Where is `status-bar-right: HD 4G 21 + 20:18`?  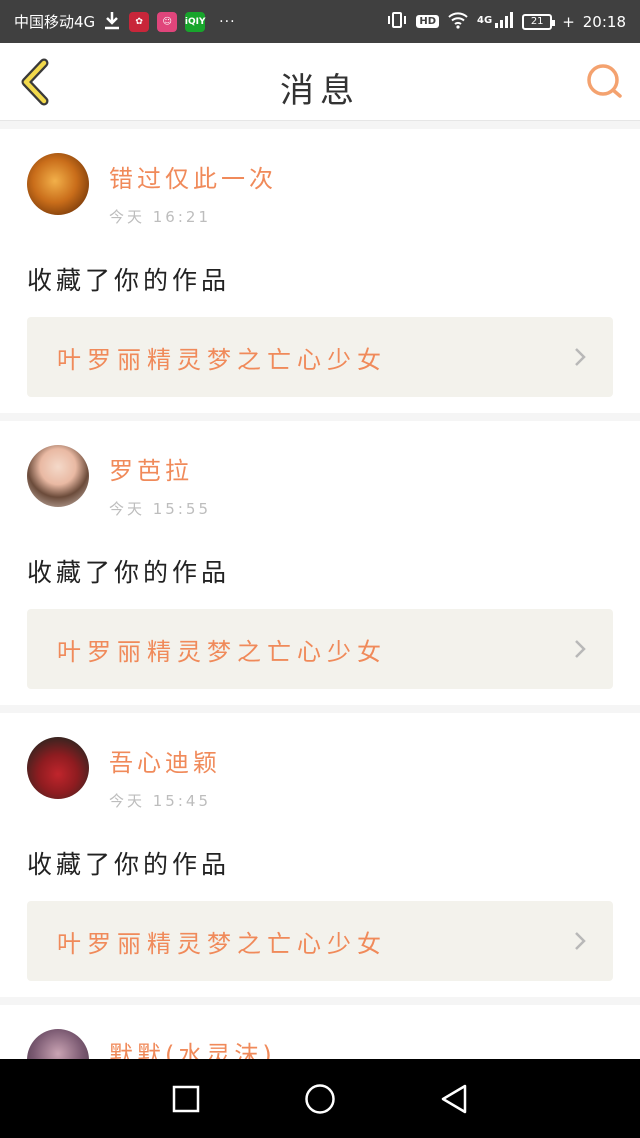
status-bar-right: HD 4G 21 + 20:18 is located at coordinates (506, 22).